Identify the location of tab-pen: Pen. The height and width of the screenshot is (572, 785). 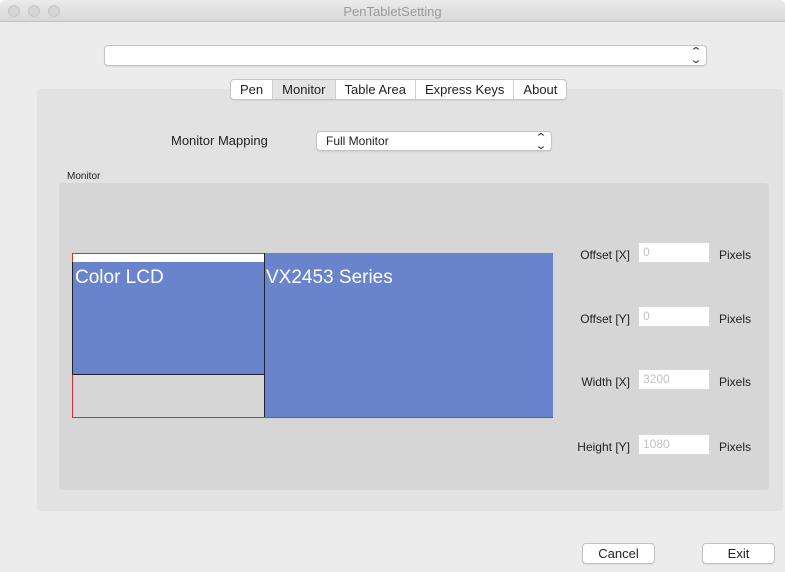
(252, 89).